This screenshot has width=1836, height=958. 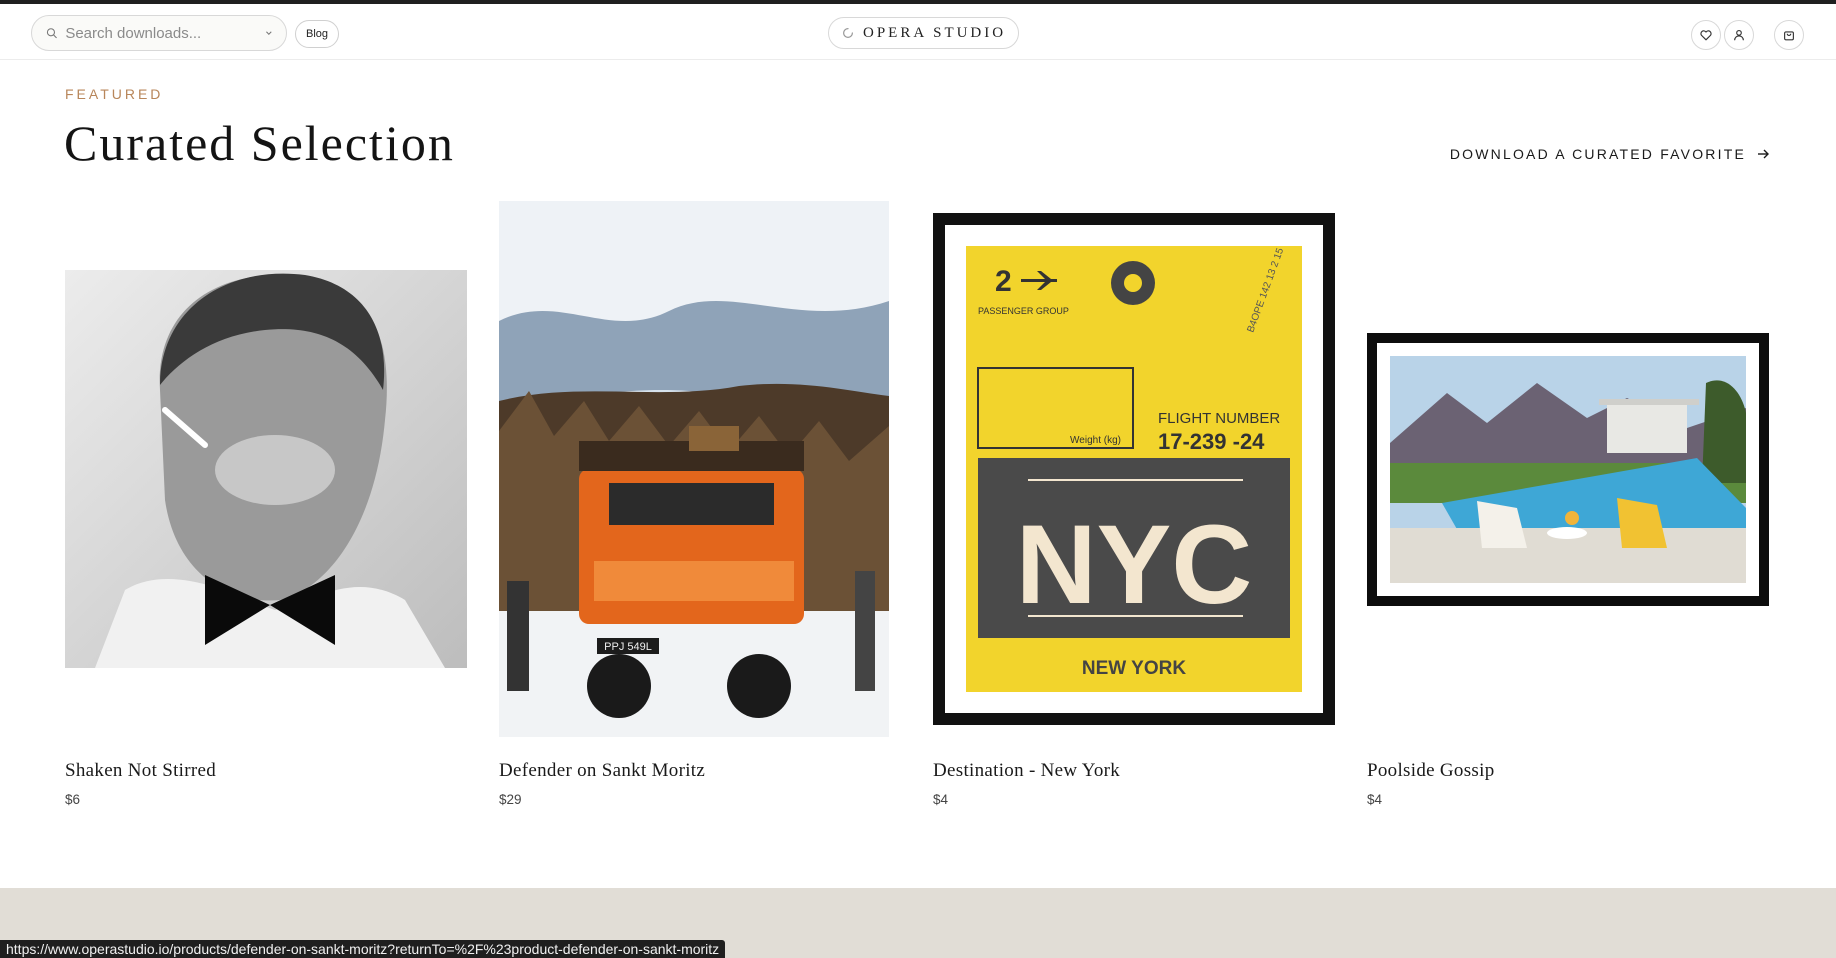 I want to click on account-button, so click(x=1739, y=35).